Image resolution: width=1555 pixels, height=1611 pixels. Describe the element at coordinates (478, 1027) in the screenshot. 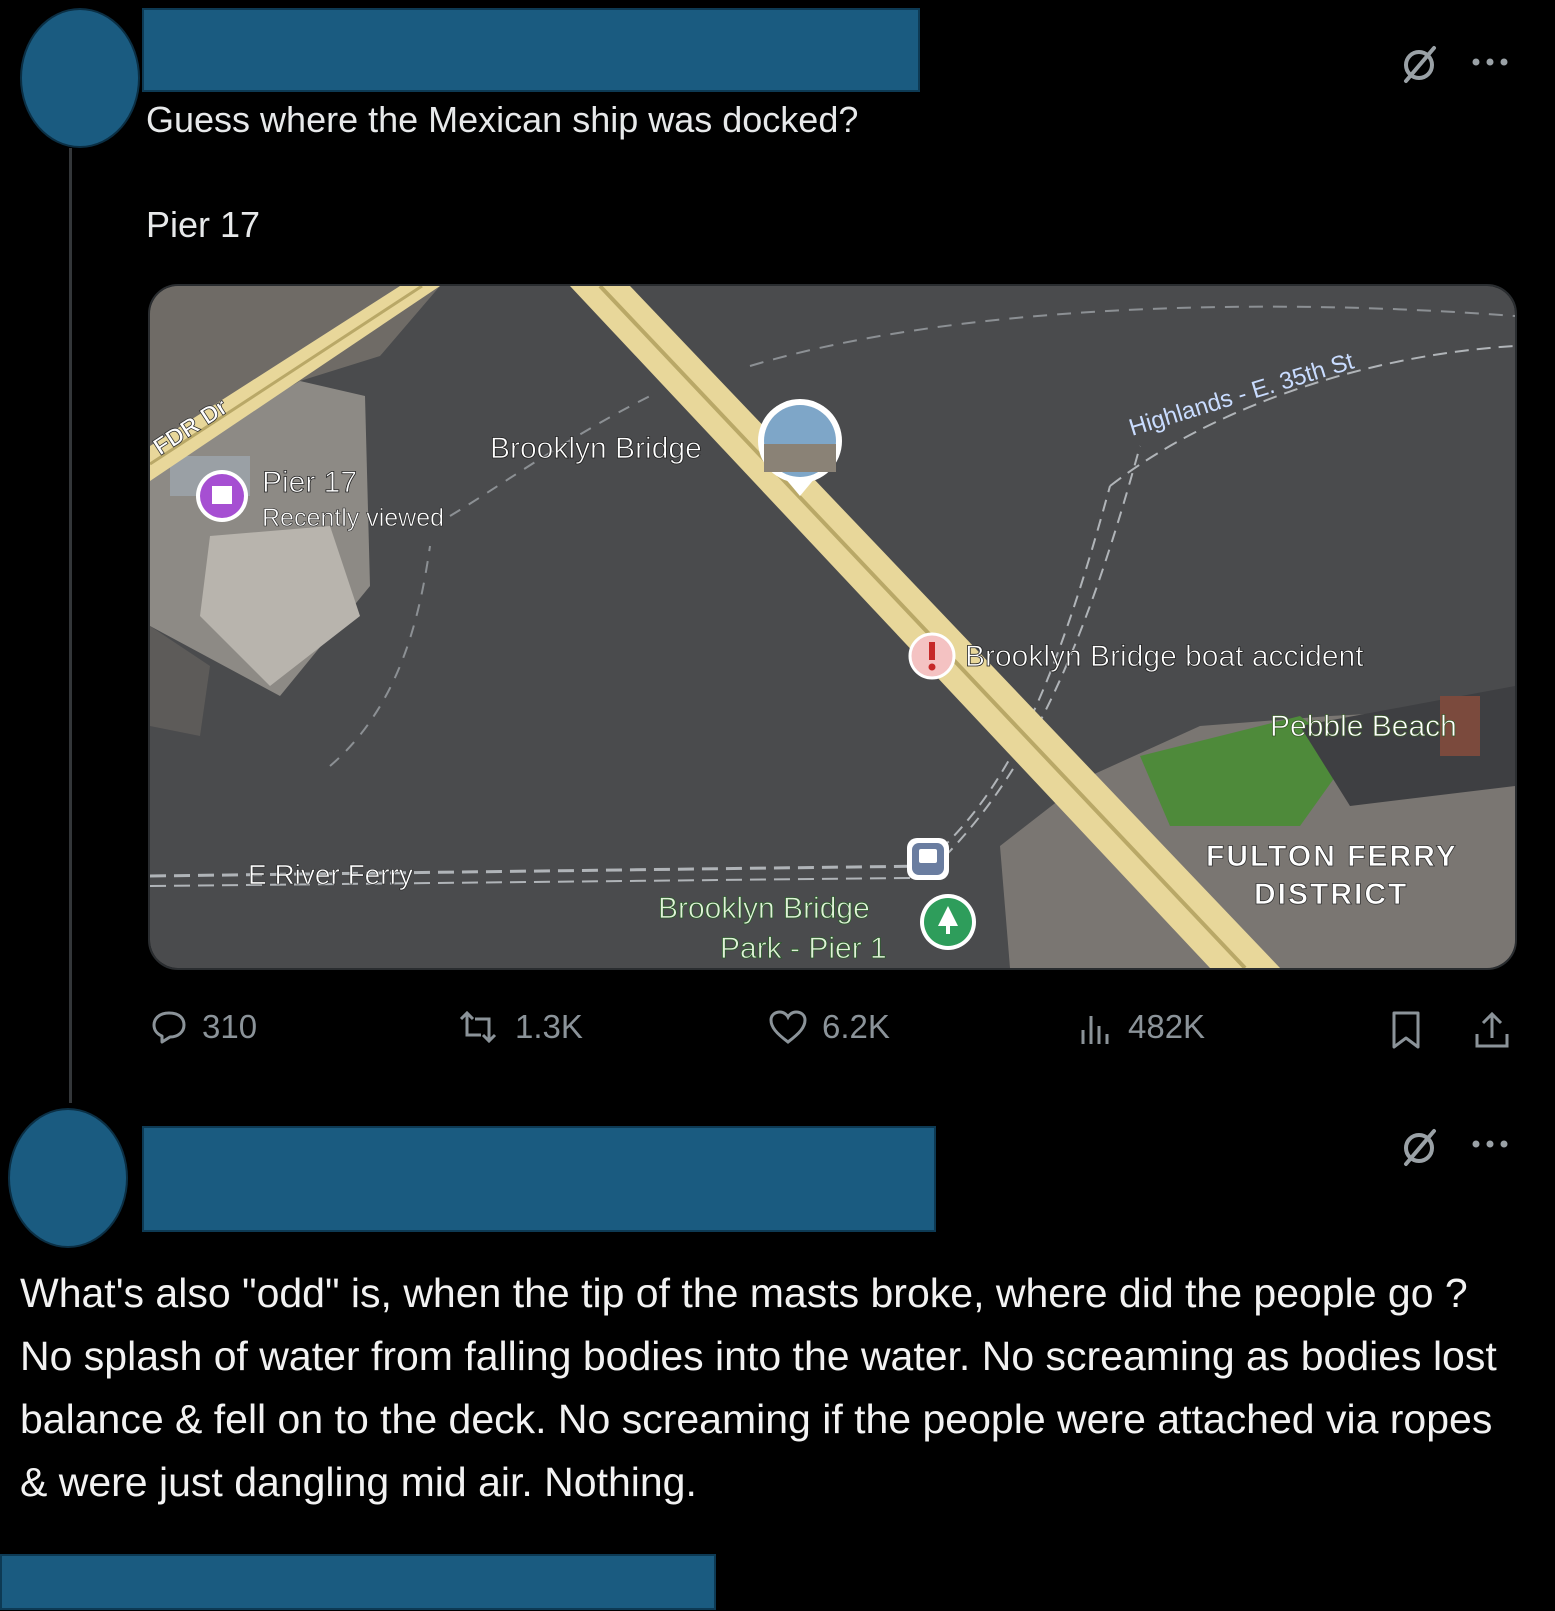

I see `repost-icon` at that location.